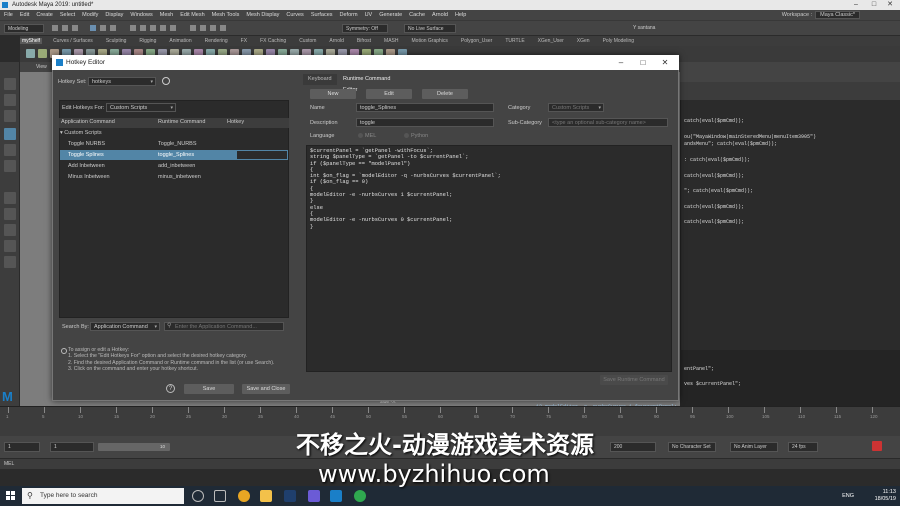  Describe the element at coordinates (193, 28) in the screenshot. I see `history-icon` at that location.